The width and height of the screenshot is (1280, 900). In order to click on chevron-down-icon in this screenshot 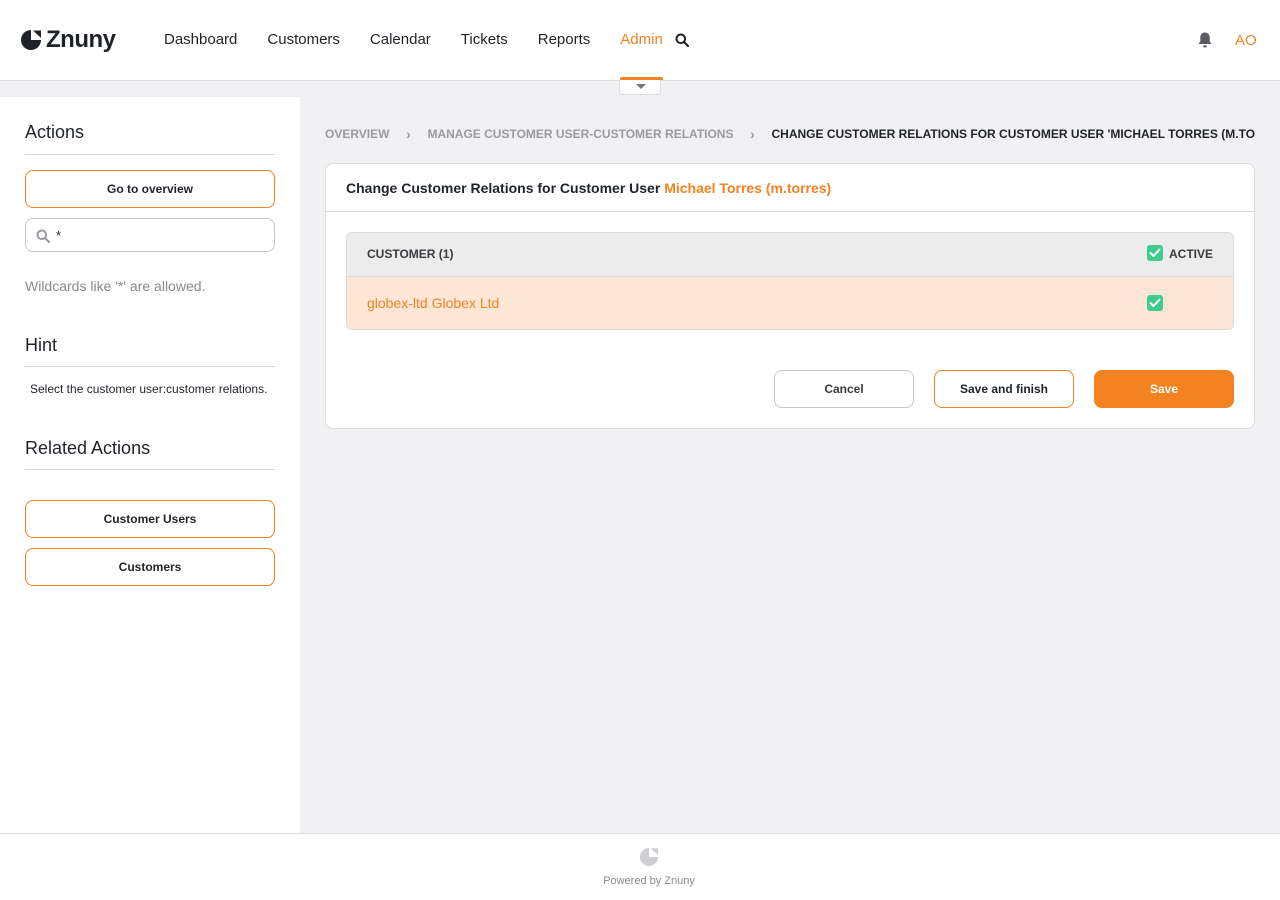, I will do `click(641, 86)`.